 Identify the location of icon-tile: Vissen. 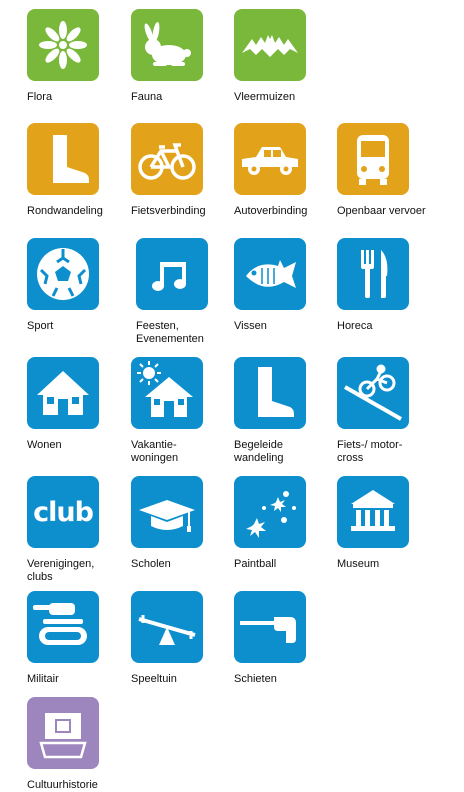
(289, 285).